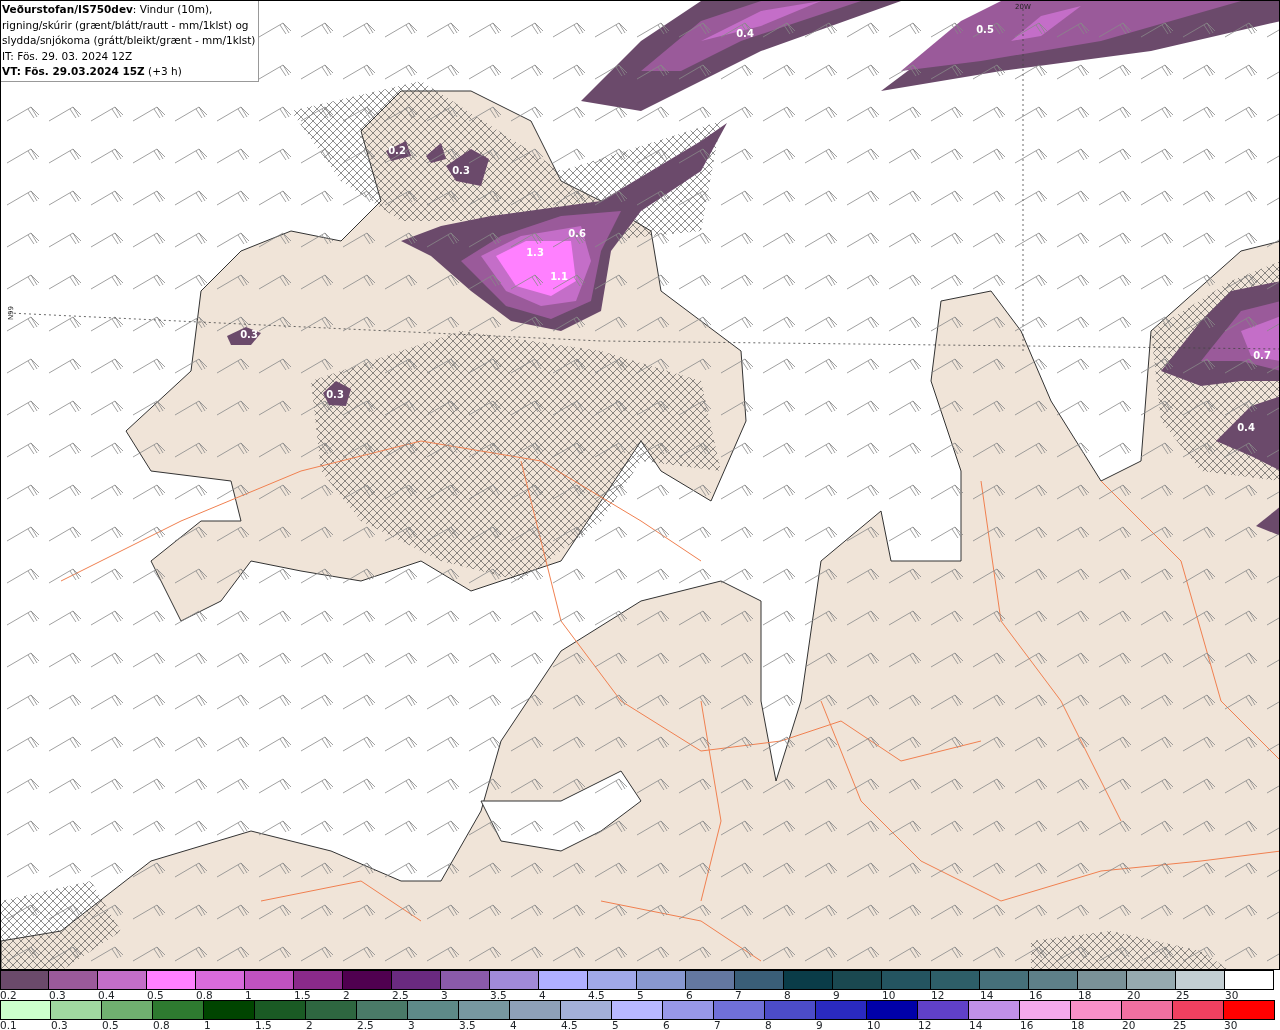  What do you see at coordinates (559, 276) in the screenshot?
I see `contour-label: 1.1` at bounding box center [559, 276].